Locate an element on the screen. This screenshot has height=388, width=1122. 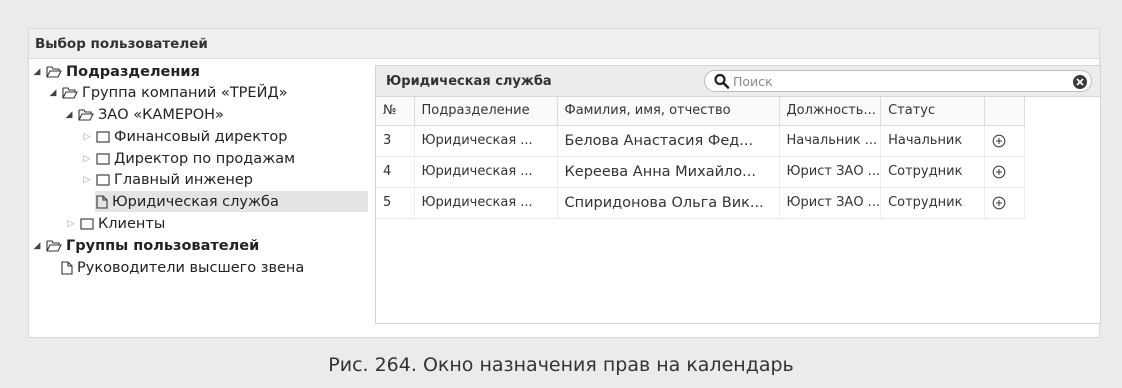
panel-toolbar: Юридическая служба is located at coordinates (738, 81).